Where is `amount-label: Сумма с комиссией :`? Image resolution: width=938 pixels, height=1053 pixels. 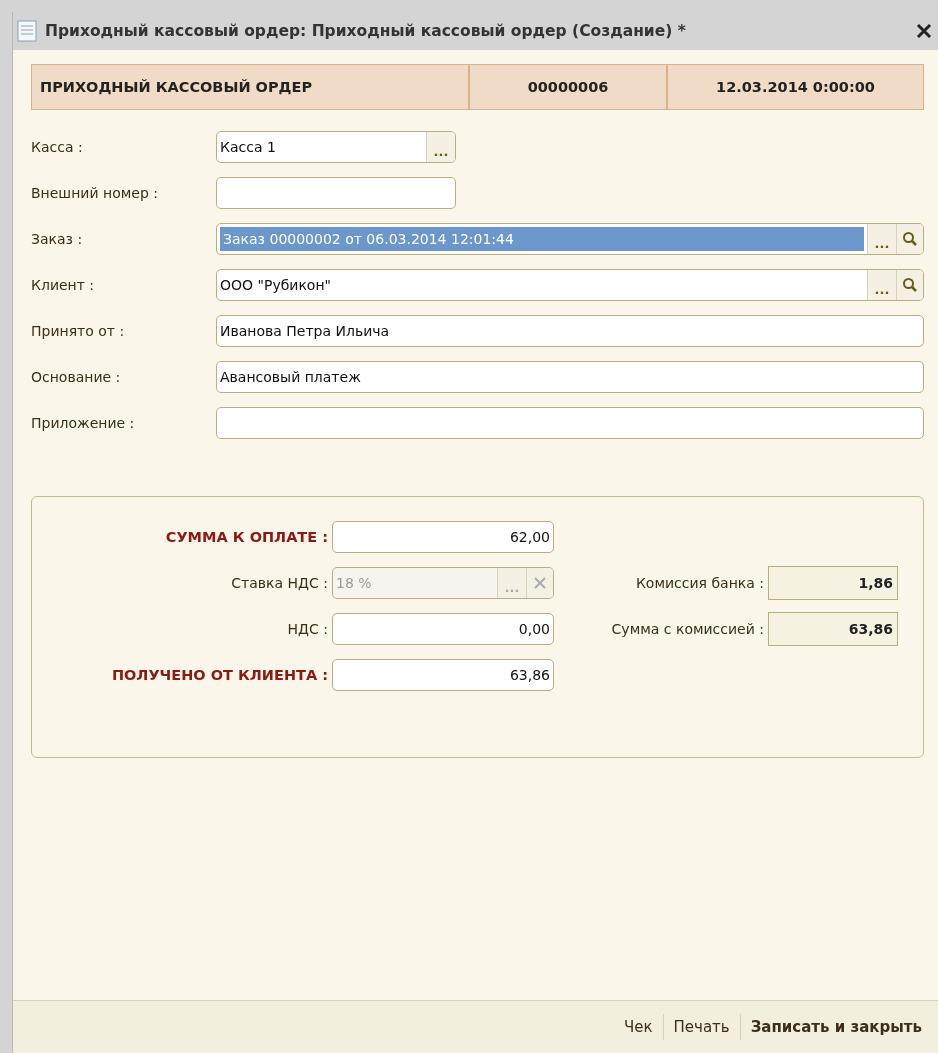
amount-label: Сумма с комиссией : is located at coordinates (687, 629).